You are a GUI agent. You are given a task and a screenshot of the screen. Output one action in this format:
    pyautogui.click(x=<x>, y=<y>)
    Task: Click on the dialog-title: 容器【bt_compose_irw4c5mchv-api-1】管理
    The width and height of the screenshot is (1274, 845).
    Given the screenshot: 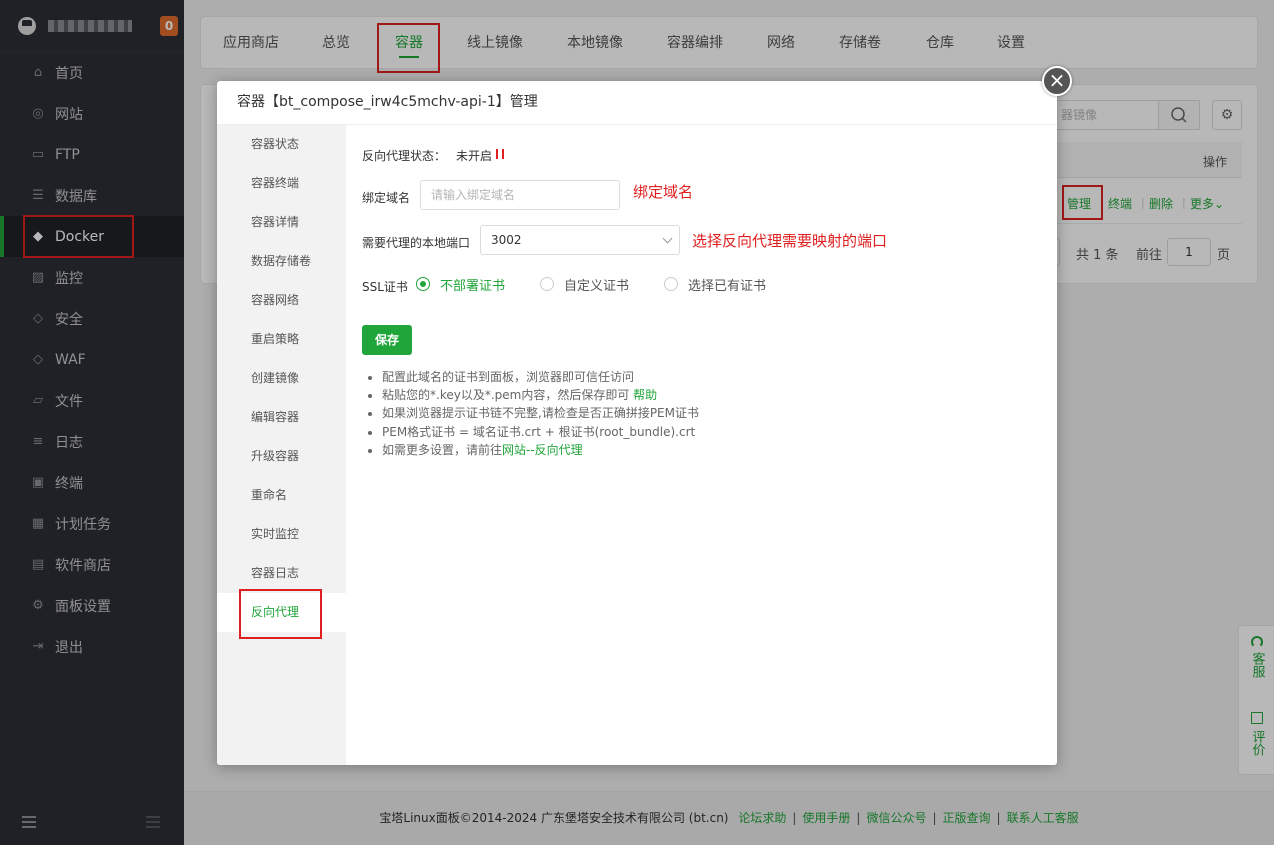 What is the action you would take?
    pyautogui.click(x=637, y=103)
    